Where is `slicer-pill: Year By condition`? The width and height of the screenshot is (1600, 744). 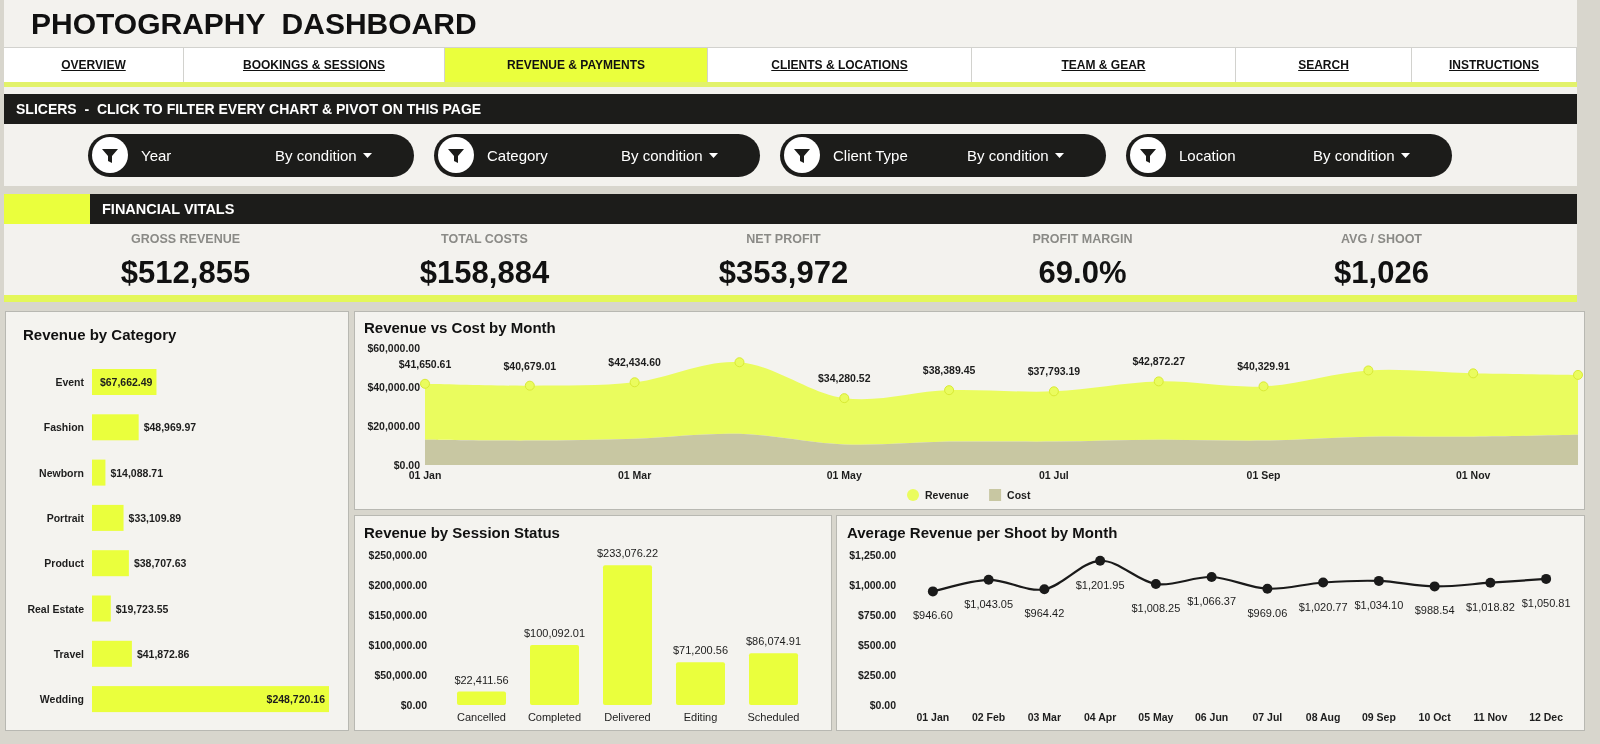
slicer-pill: Year By condition is located at coordinates (251, 155).